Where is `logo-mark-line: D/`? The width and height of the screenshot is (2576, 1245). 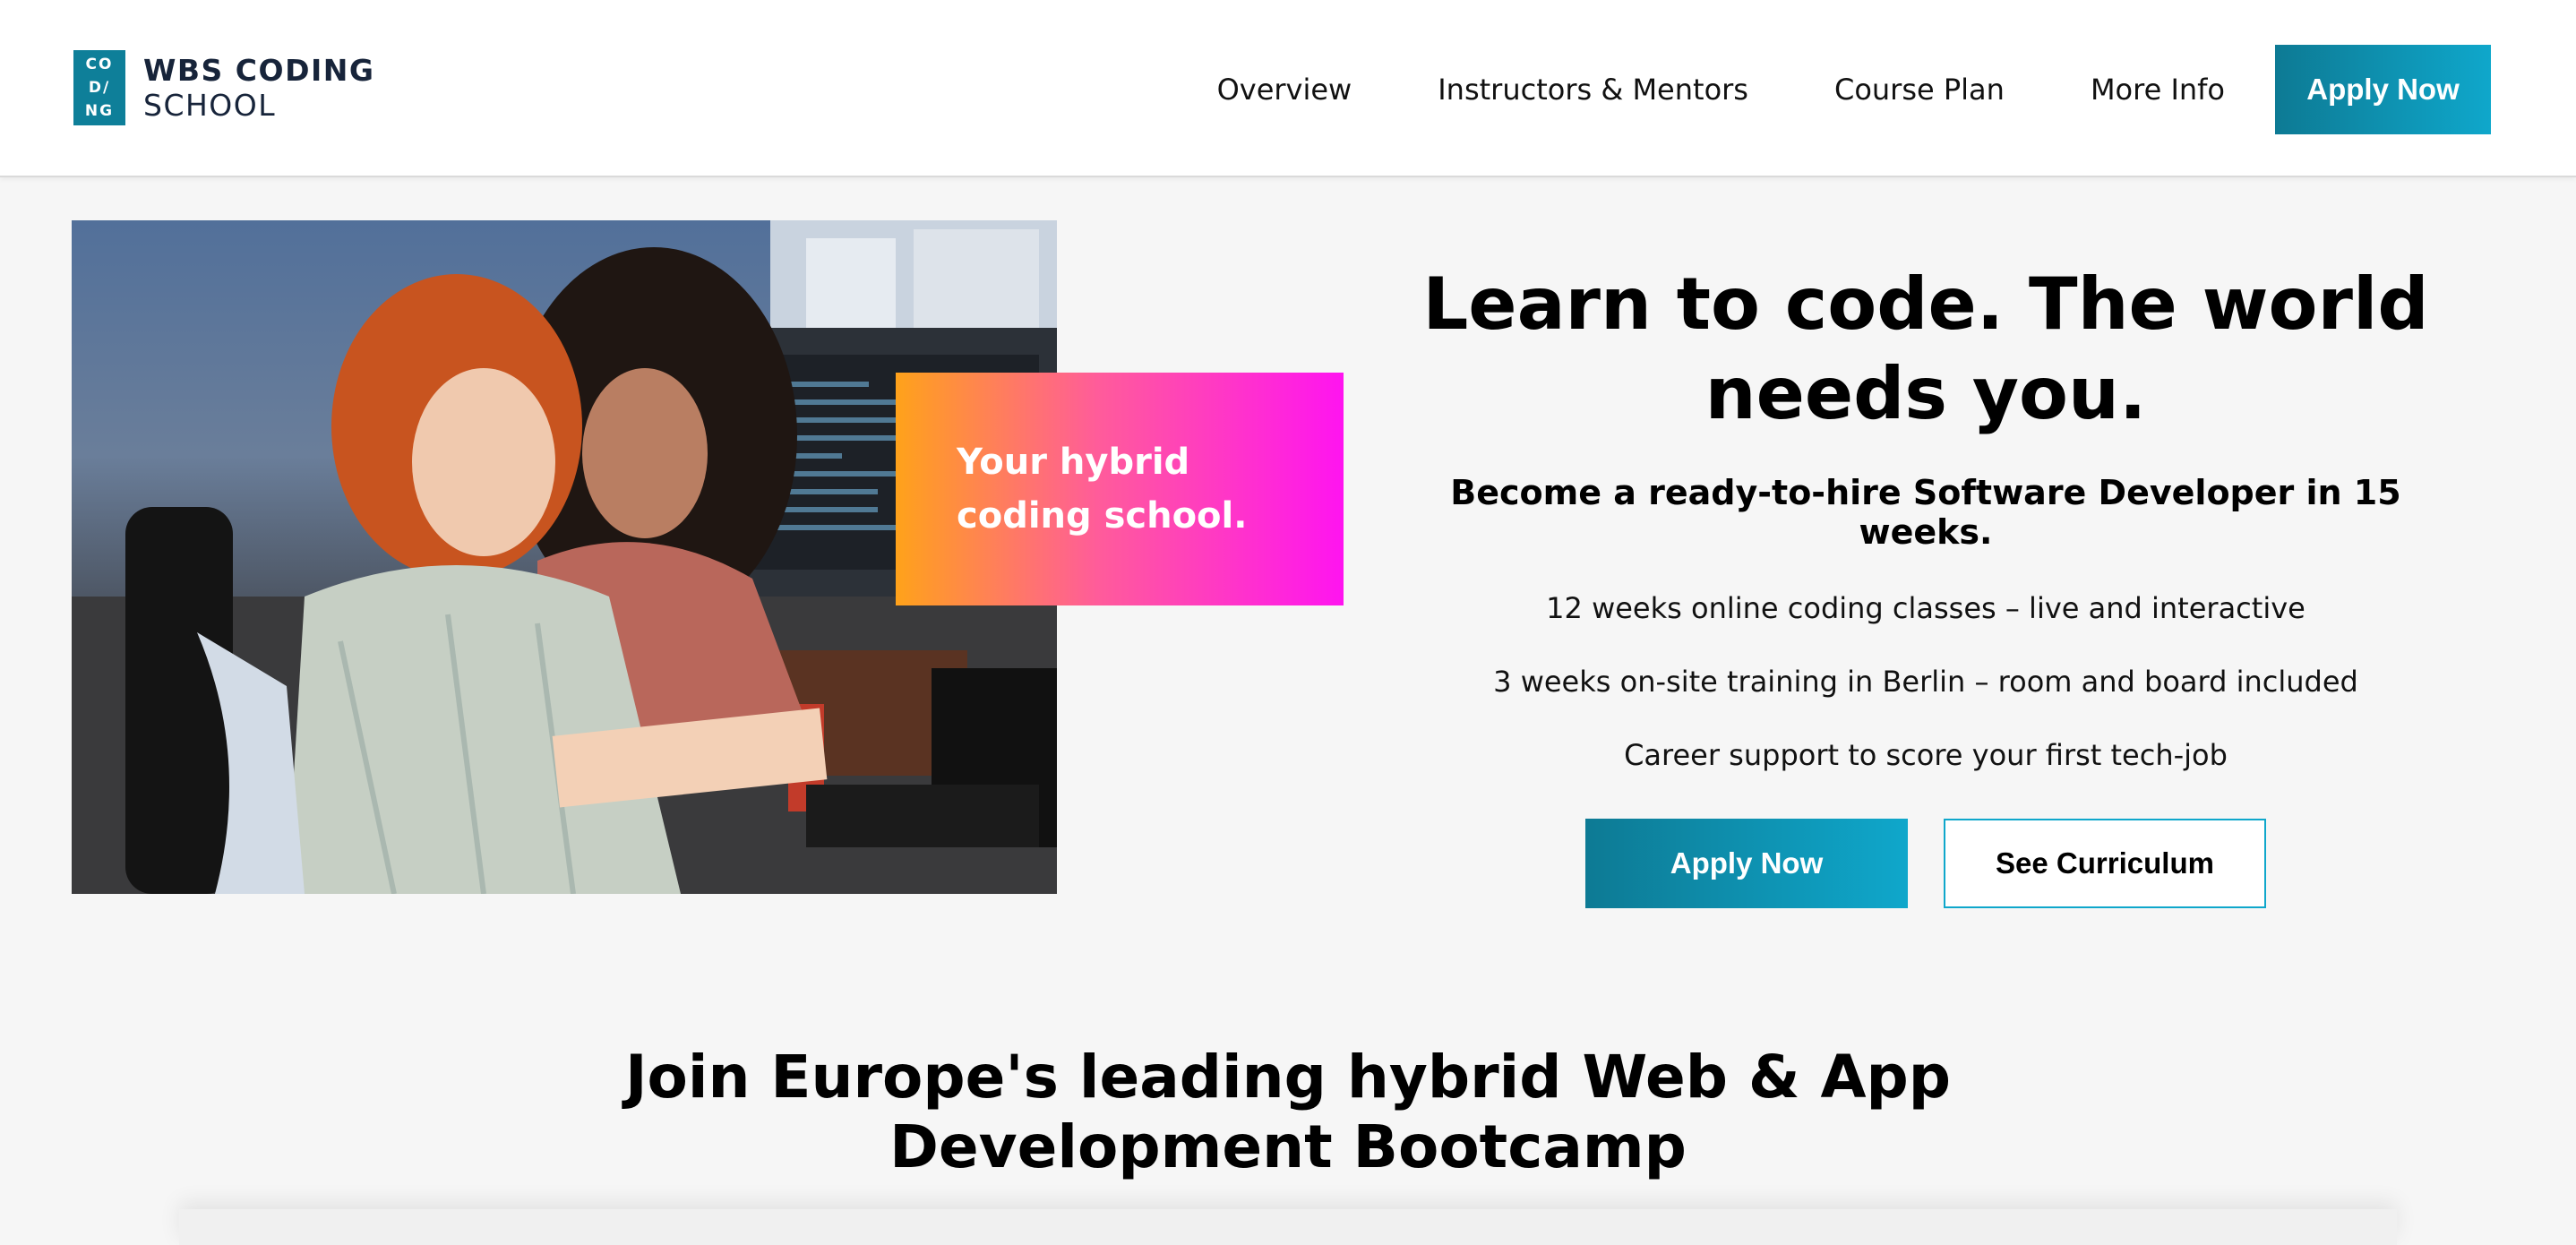
logo-mark-line: D/ is located at coordinates (99, 88).